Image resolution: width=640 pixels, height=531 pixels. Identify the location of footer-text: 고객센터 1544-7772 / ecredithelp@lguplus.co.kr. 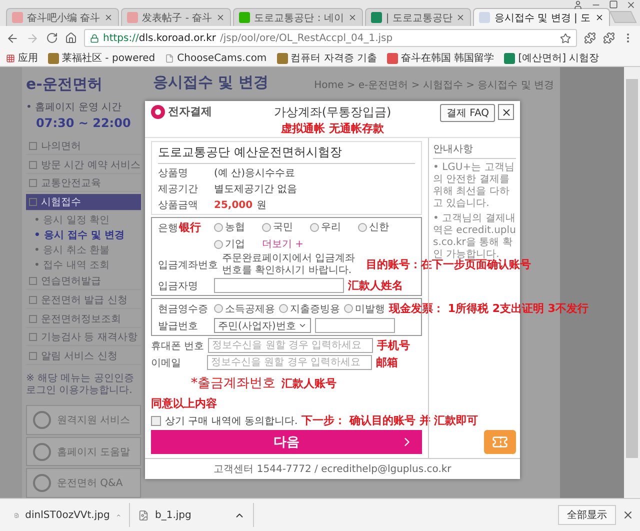
(332, 468).